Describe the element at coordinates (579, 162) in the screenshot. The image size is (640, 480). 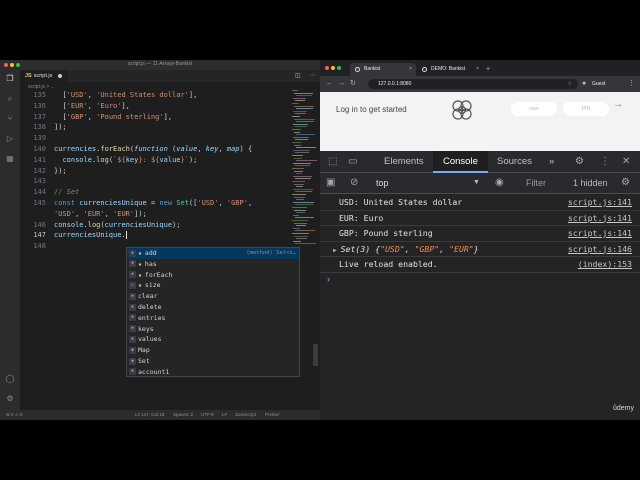
I see `devtools-settings-gear-icon: ⚙` at that location.